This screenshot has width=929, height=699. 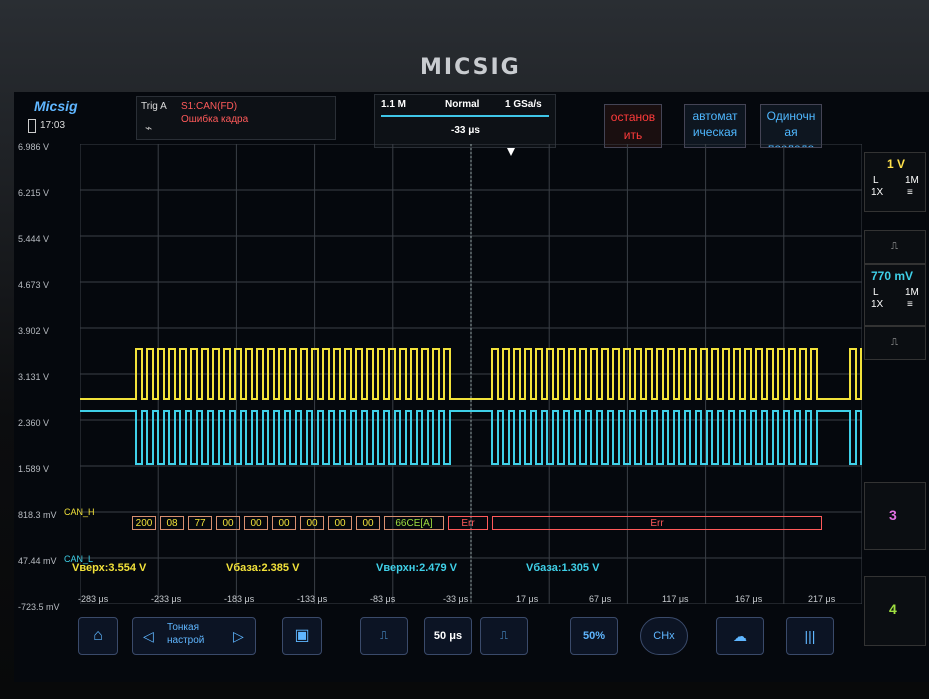 What do you see at coordinates (896, 164) in the screenshot?
I see `ch1-scale: 1 V` at bounding box center [896, 164].